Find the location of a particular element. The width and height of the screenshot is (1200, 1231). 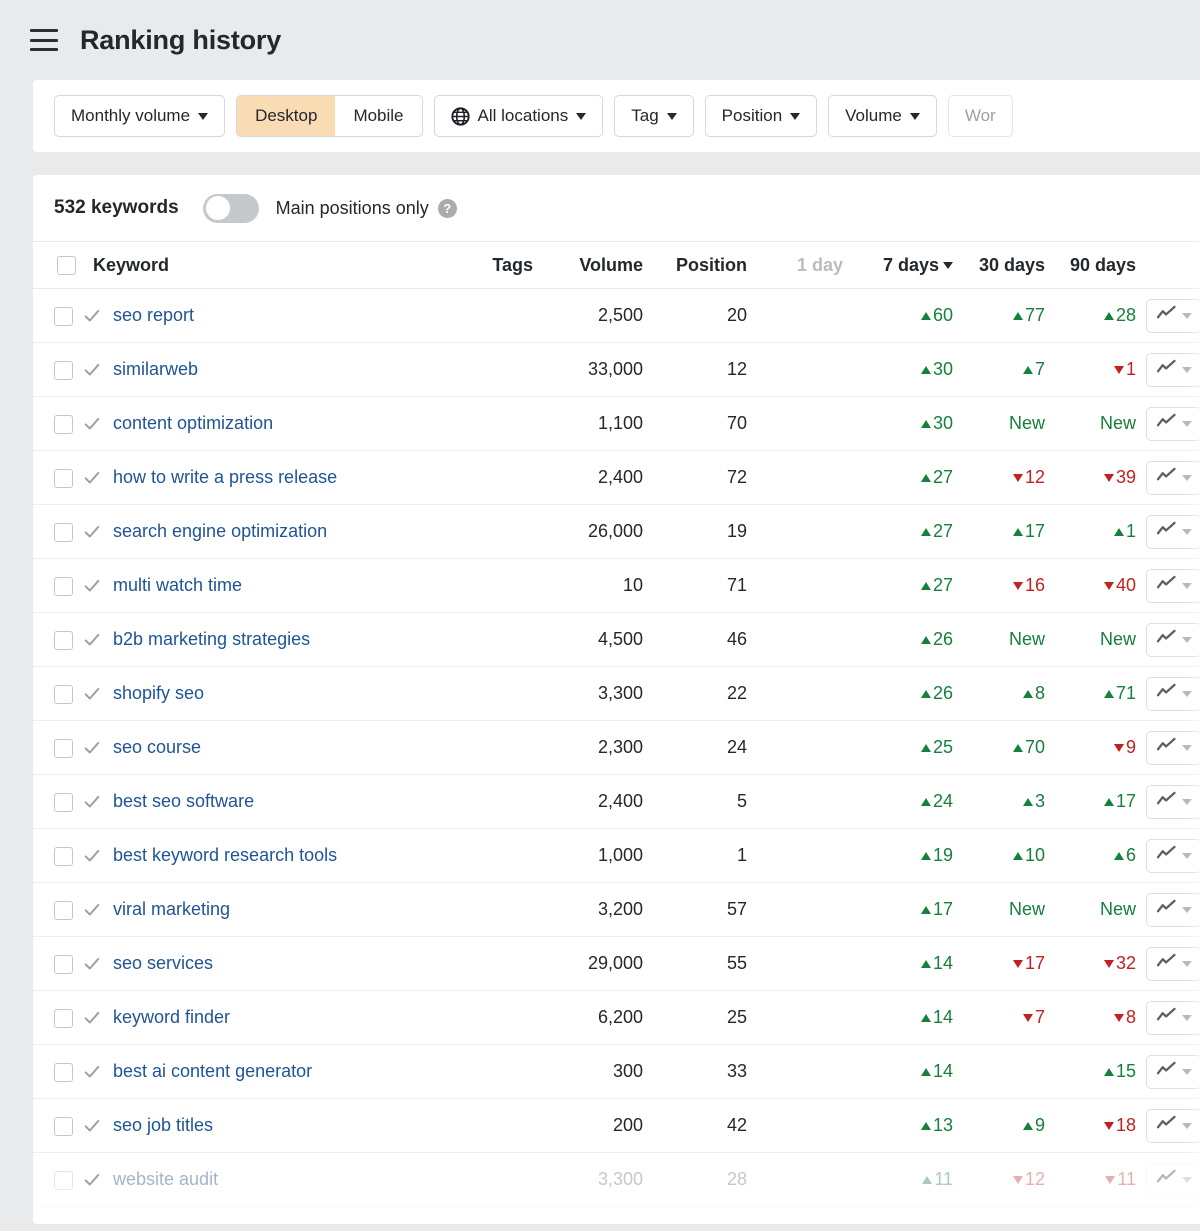

column-header-30-days: 30 days is located at coordinates (1002, 265).